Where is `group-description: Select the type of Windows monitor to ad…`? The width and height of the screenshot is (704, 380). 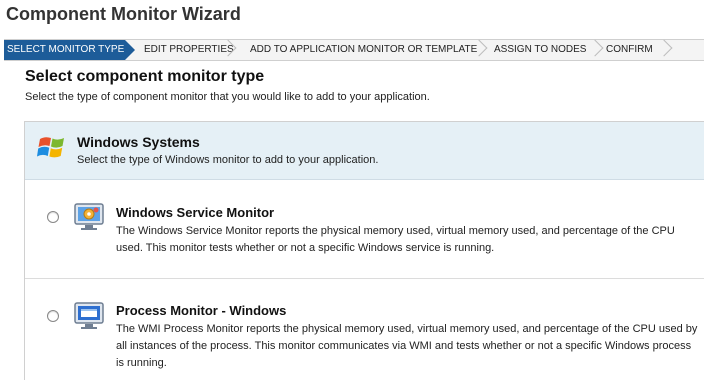
group-description: Select the type of Windows monitor to ad… is located at coordinates (228, 160).